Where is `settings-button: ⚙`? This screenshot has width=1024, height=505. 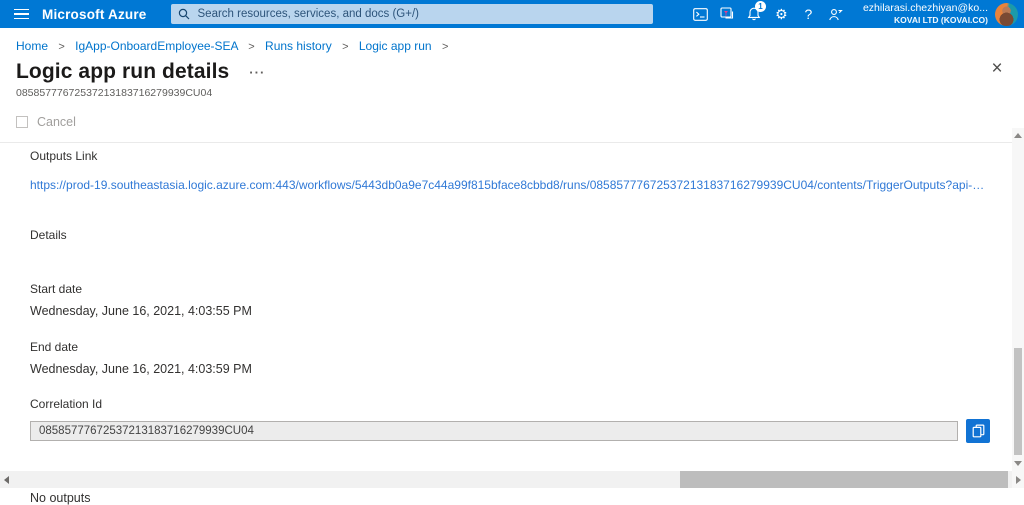
settings-button: ⚙ is located at coordinates (781, 14).